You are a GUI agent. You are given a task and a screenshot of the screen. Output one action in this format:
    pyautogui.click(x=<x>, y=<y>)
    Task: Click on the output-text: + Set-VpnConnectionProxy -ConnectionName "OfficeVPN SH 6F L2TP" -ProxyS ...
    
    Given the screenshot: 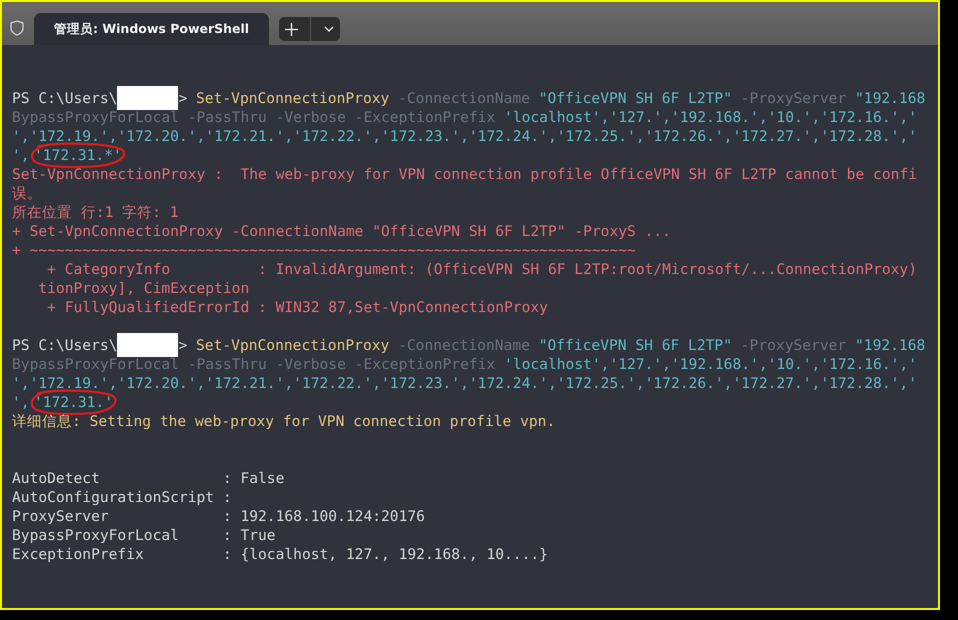 What is the action you would take?
    pyautogui.click(x=341, y=231)
    